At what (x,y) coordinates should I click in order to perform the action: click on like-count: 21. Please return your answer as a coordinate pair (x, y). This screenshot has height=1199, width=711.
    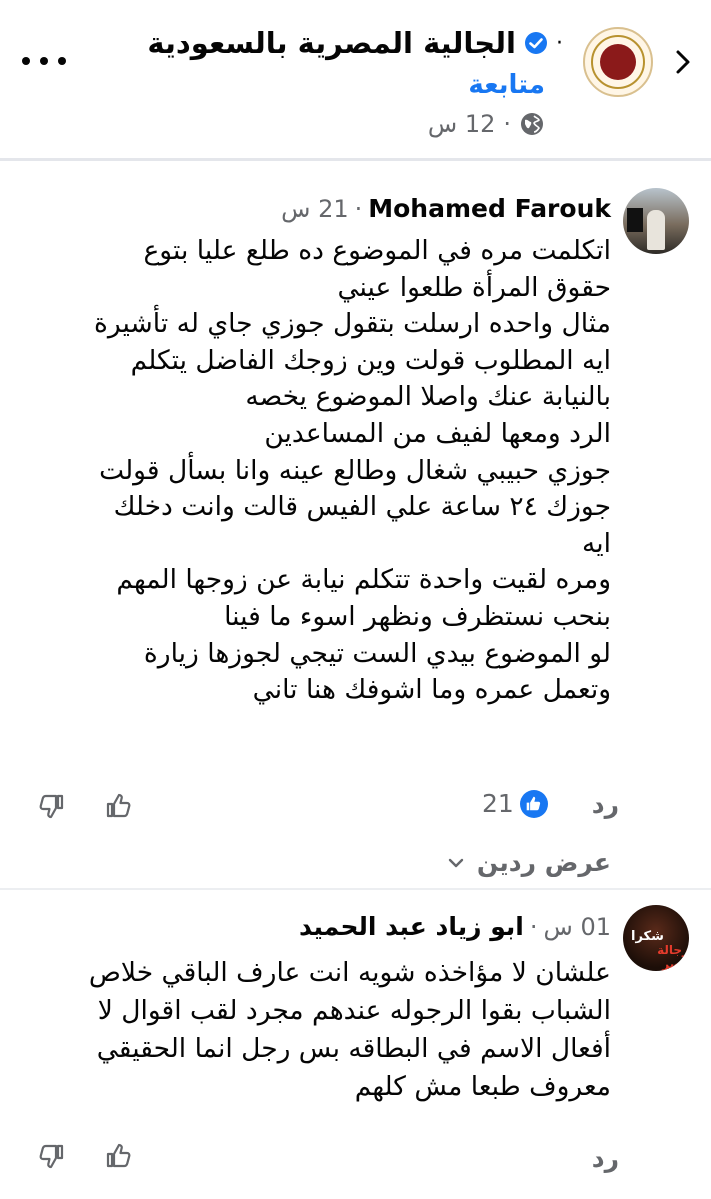
    Looking at the image, I should click on (498, 803).